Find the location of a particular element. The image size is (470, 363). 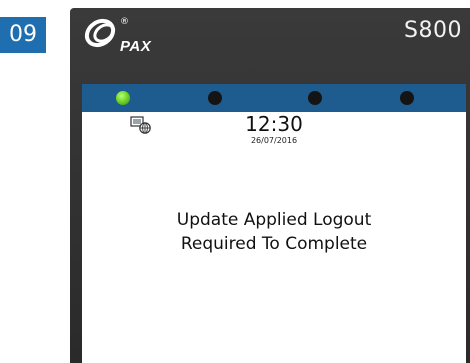

clock-time: 12:30 is located at coordinates (274, 124).